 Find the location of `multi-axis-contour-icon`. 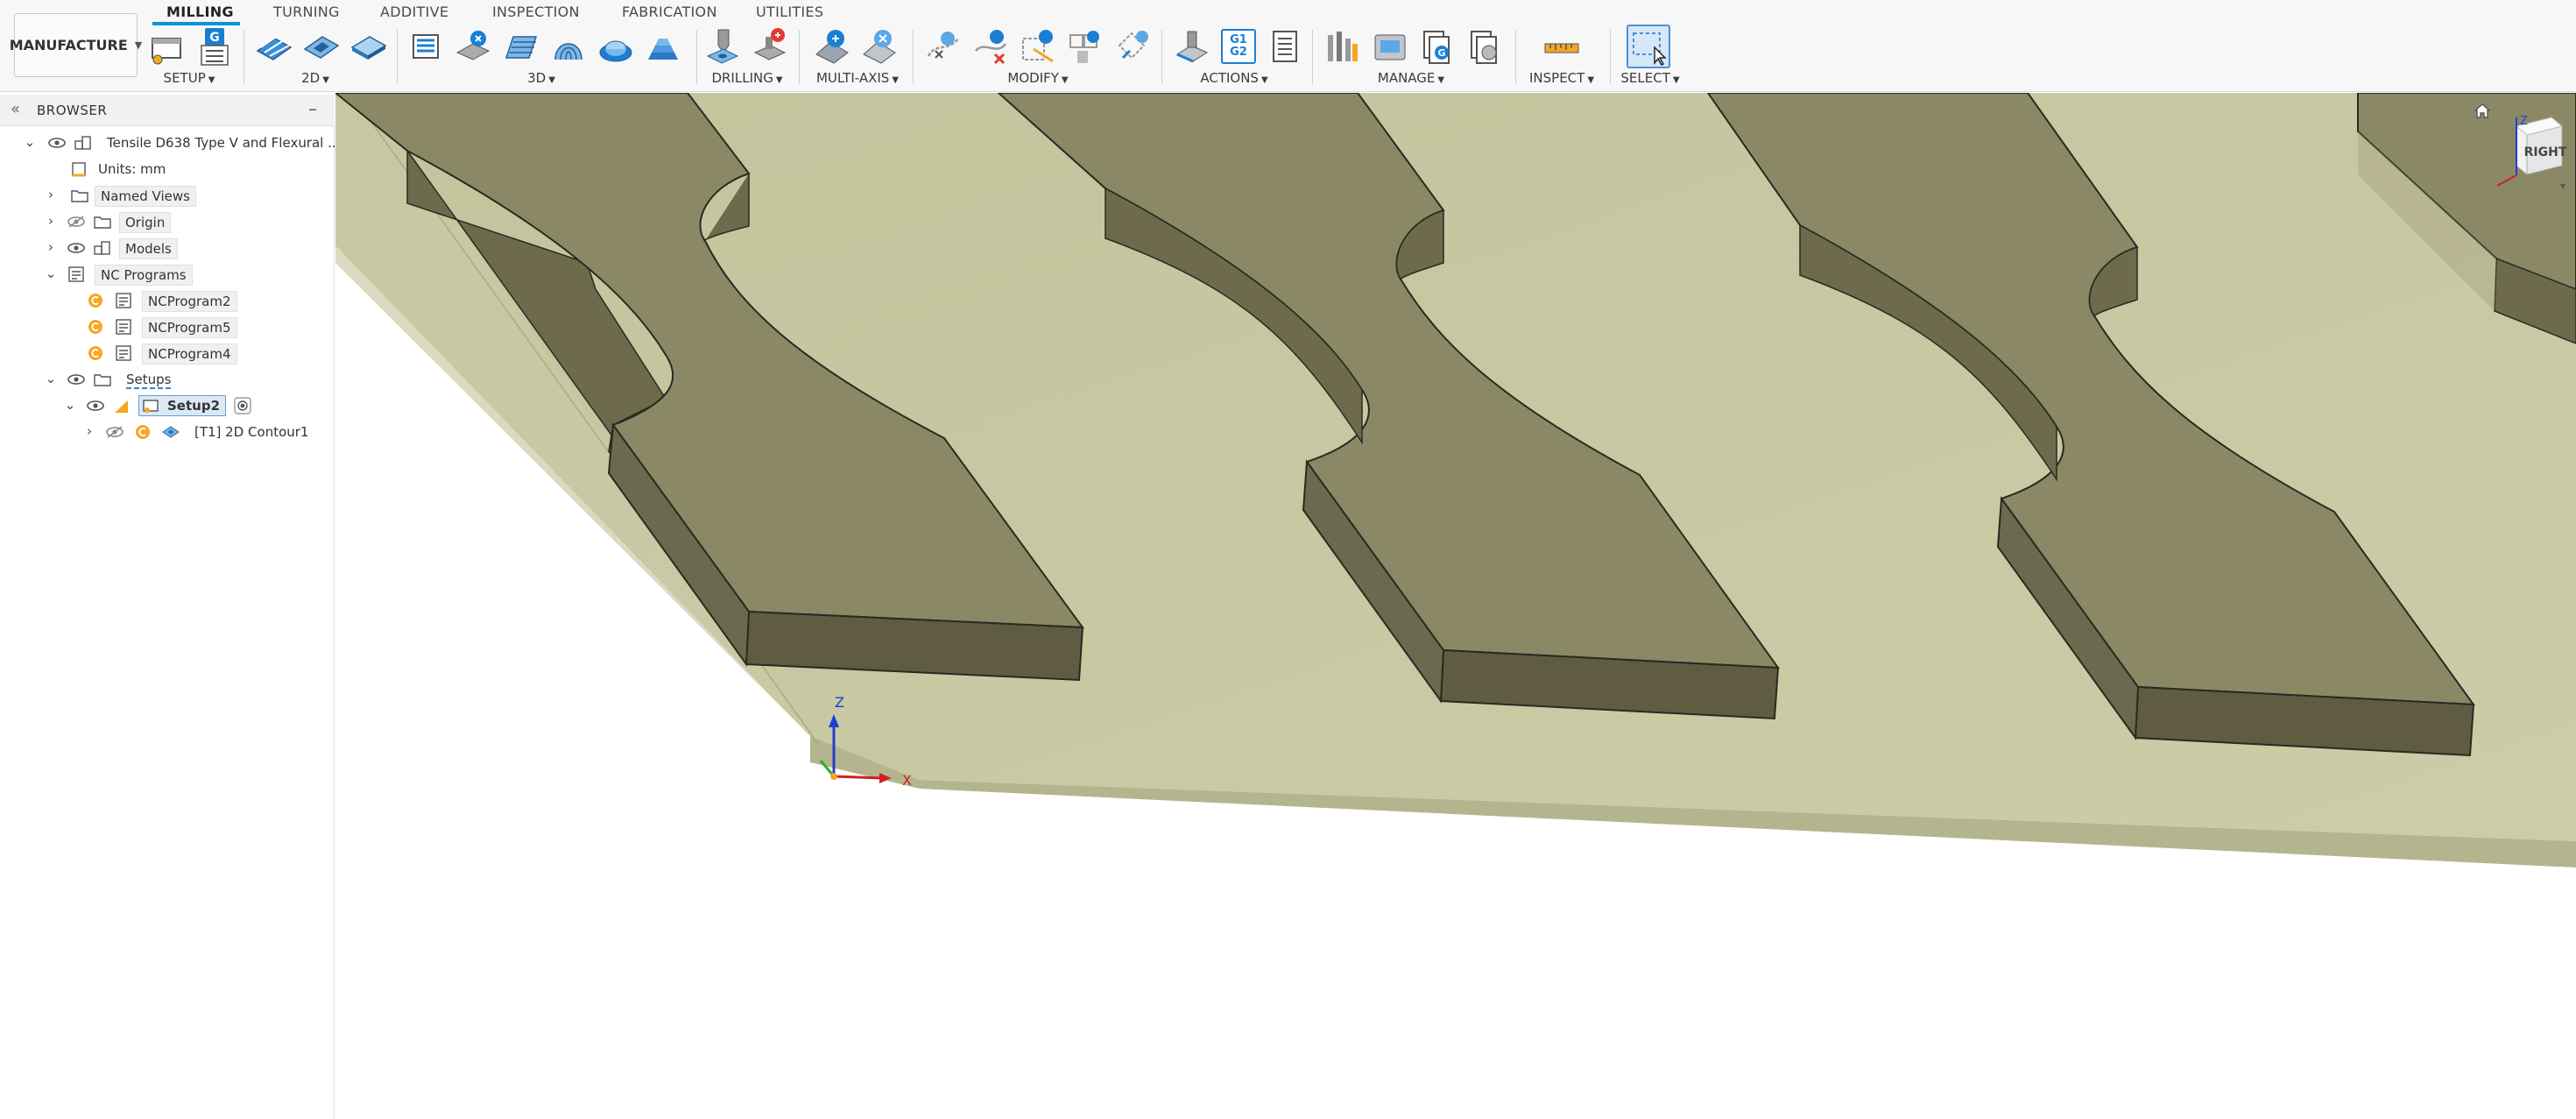

multi-axis-contour-icon is located at coordinates (880, 46).